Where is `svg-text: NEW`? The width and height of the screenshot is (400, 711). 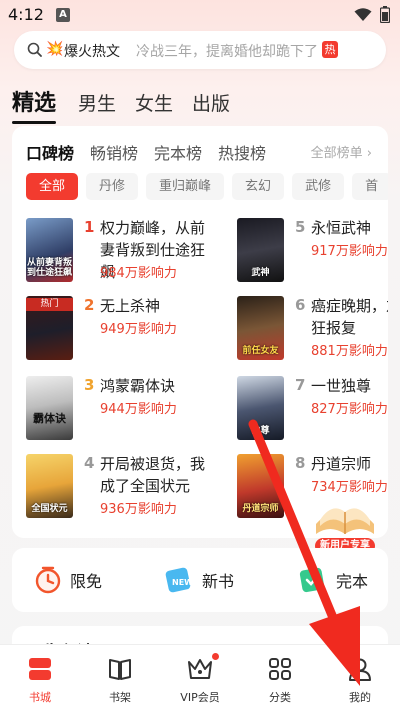
svg-text: NEW is located at coordinates (182, 582).